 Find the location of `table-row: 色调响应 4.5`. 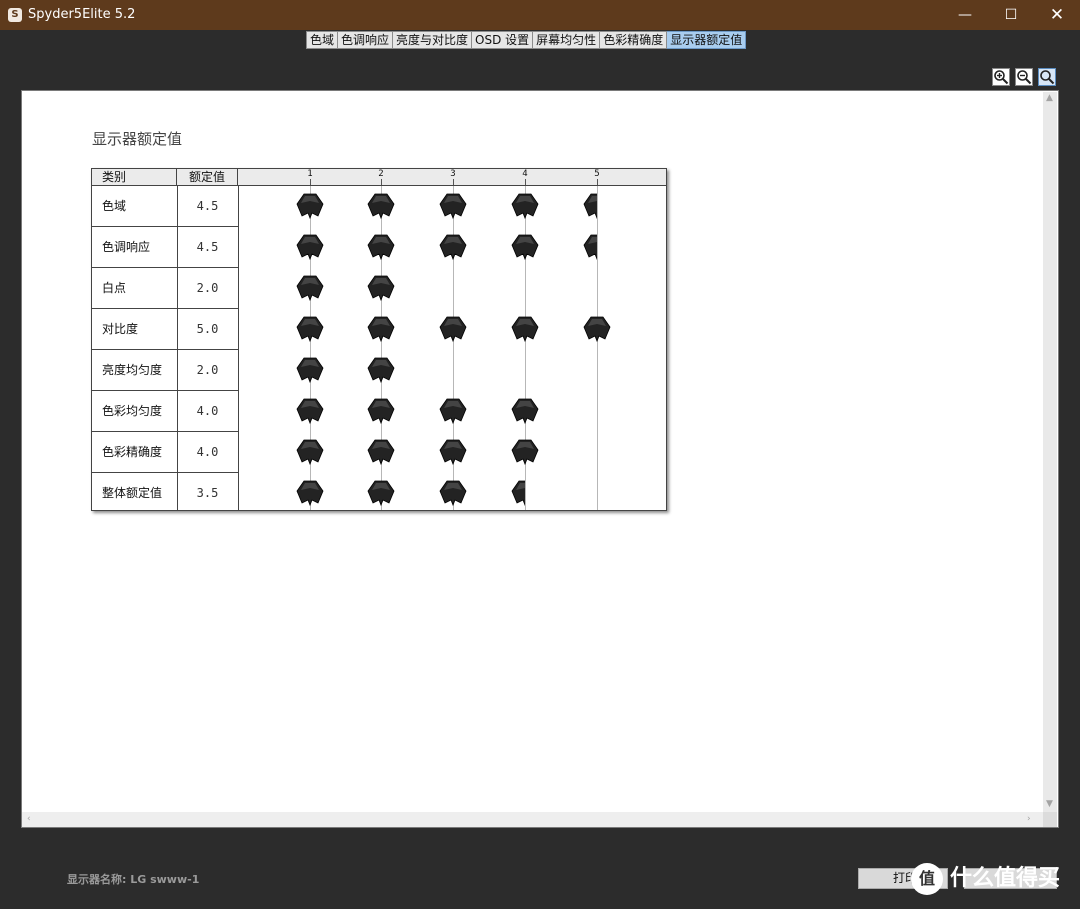

table-row: 色调响应 4.5 is located at coordinates (165, 247).